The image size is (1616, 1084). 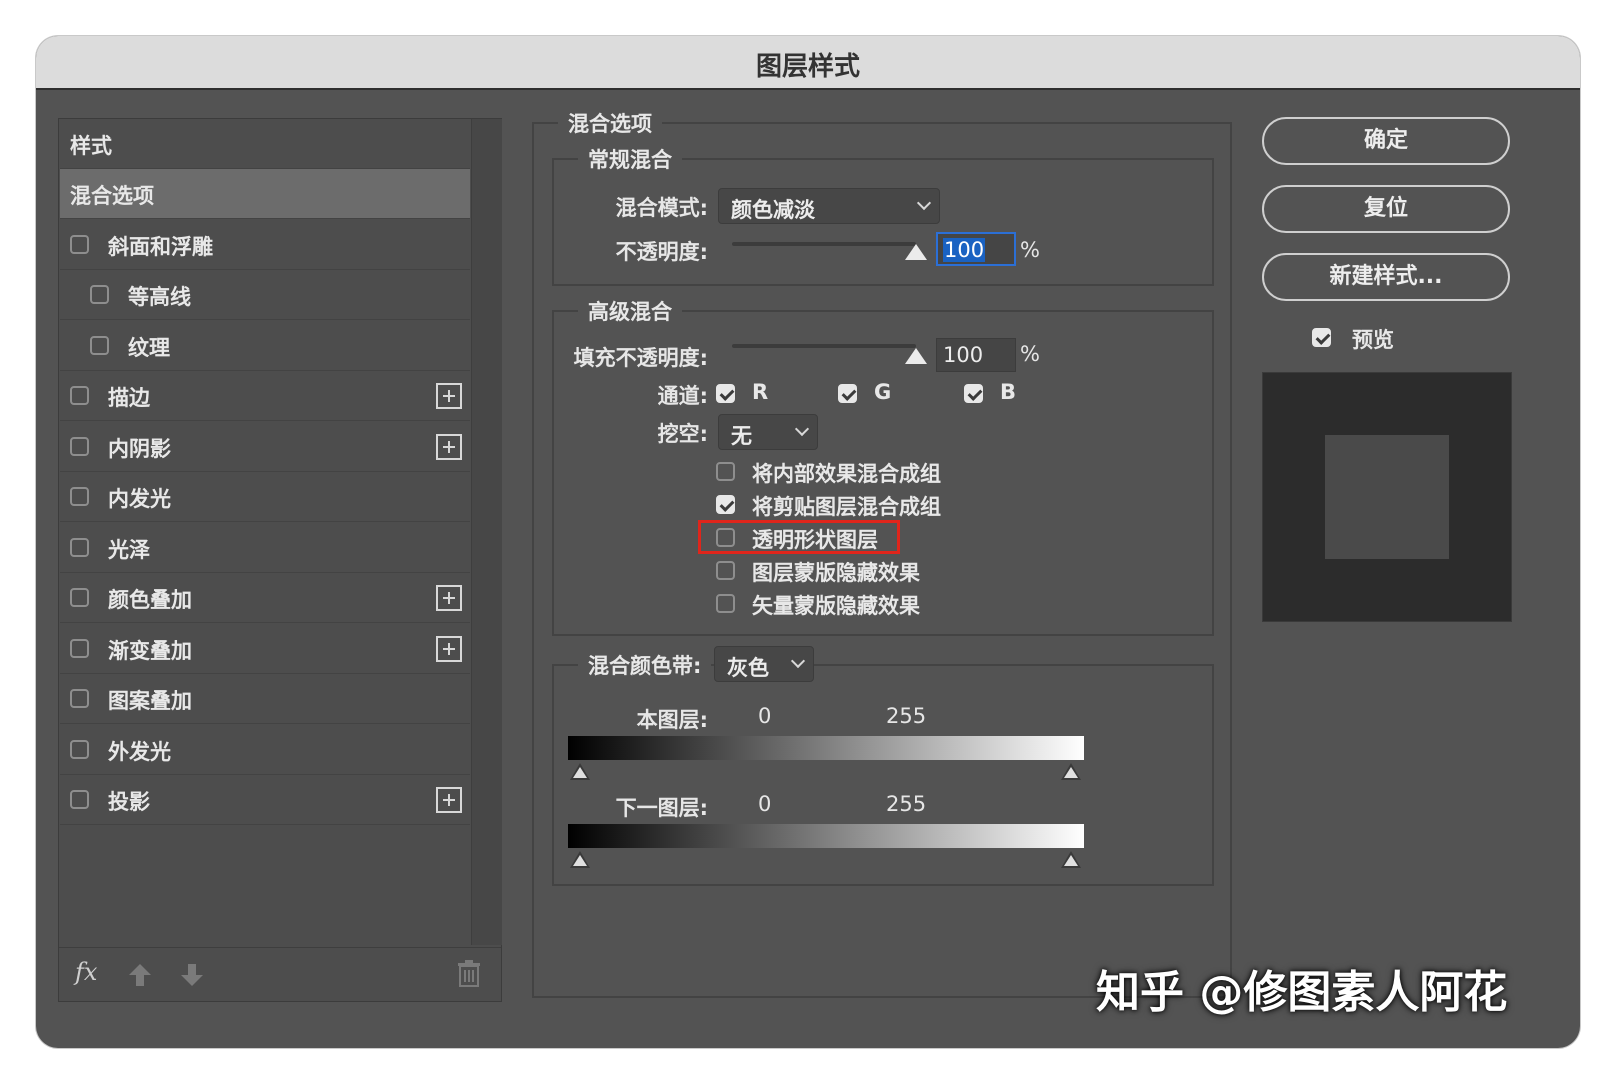 I want to click on opacity-slider-track, so click(x=824, y=244).